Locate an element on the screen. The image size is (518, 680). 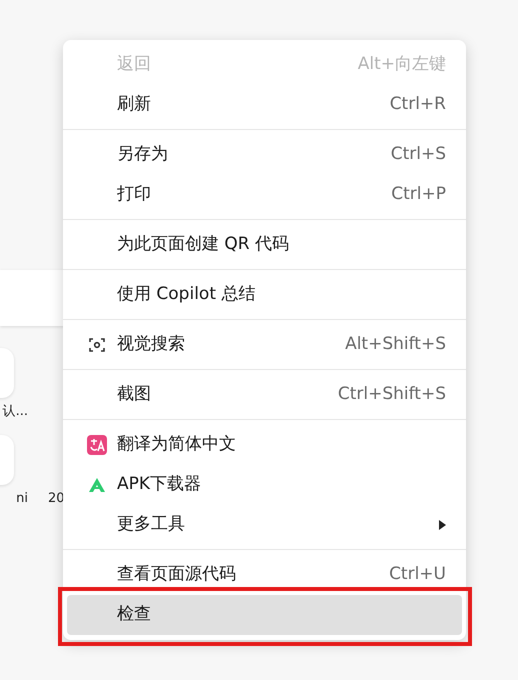
menu-label: 视觉搜索 is located at coordinates (151, 344).